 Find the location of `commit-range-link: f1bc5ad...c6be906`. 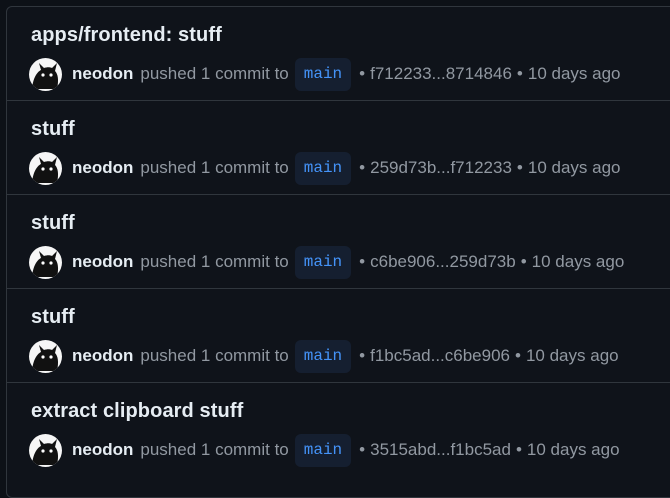

commit-range-link: f1bc5ad...c6be906 is located at coordinates (440, 356).